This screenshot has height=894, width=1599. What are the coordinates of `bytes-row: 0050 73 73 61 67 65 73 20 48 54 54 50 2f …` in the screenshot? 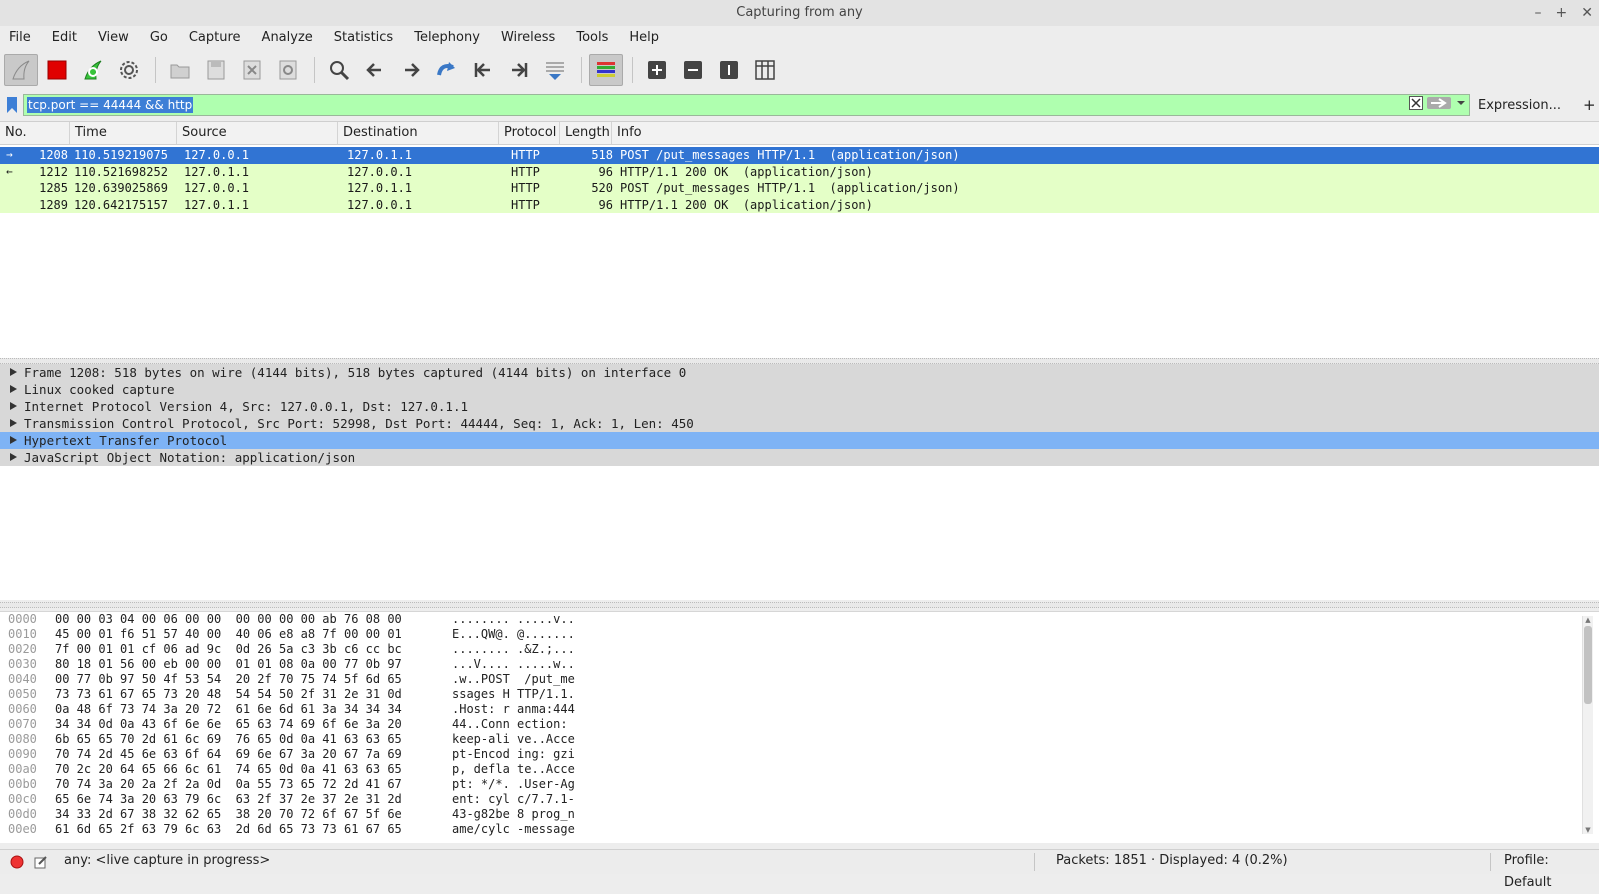 It's located at (799, 694).